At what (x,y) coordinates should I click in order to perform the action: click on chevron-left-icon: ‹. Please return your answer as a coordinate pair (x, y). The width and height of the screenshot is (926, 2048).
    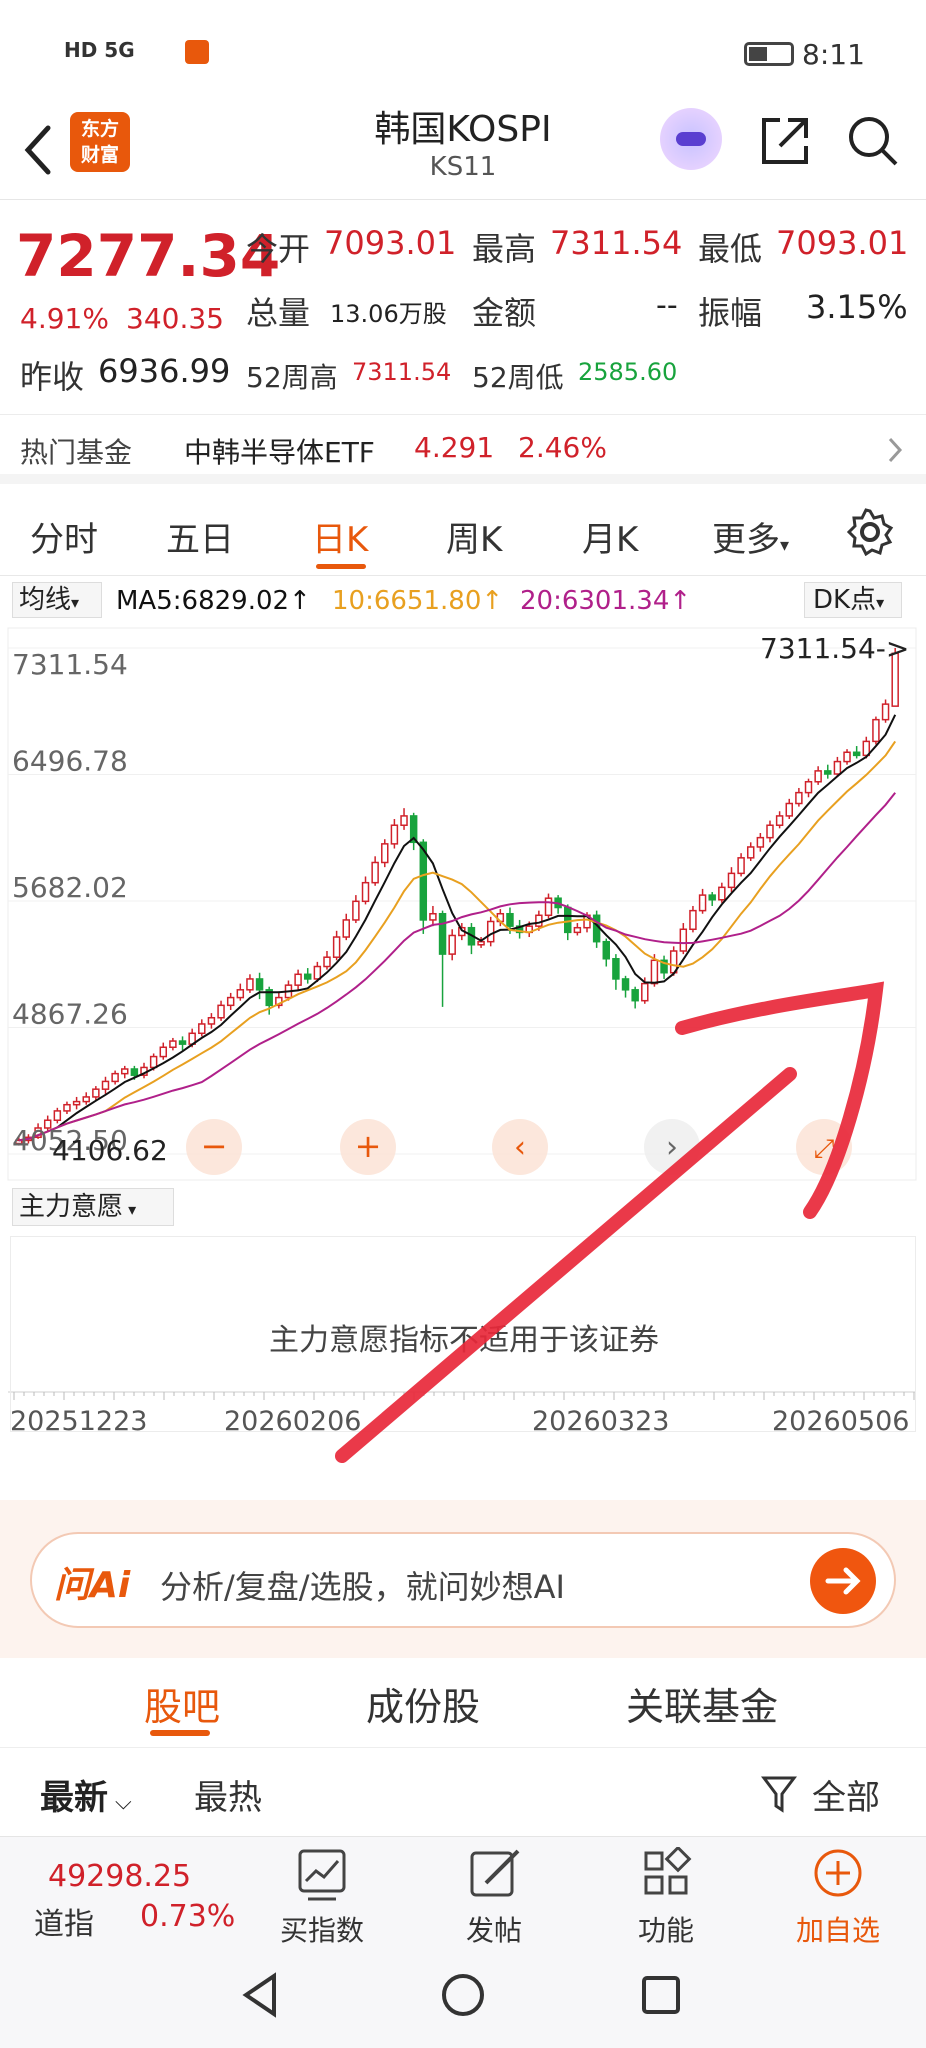
    Looking at the image, I should click on (520, 1147).